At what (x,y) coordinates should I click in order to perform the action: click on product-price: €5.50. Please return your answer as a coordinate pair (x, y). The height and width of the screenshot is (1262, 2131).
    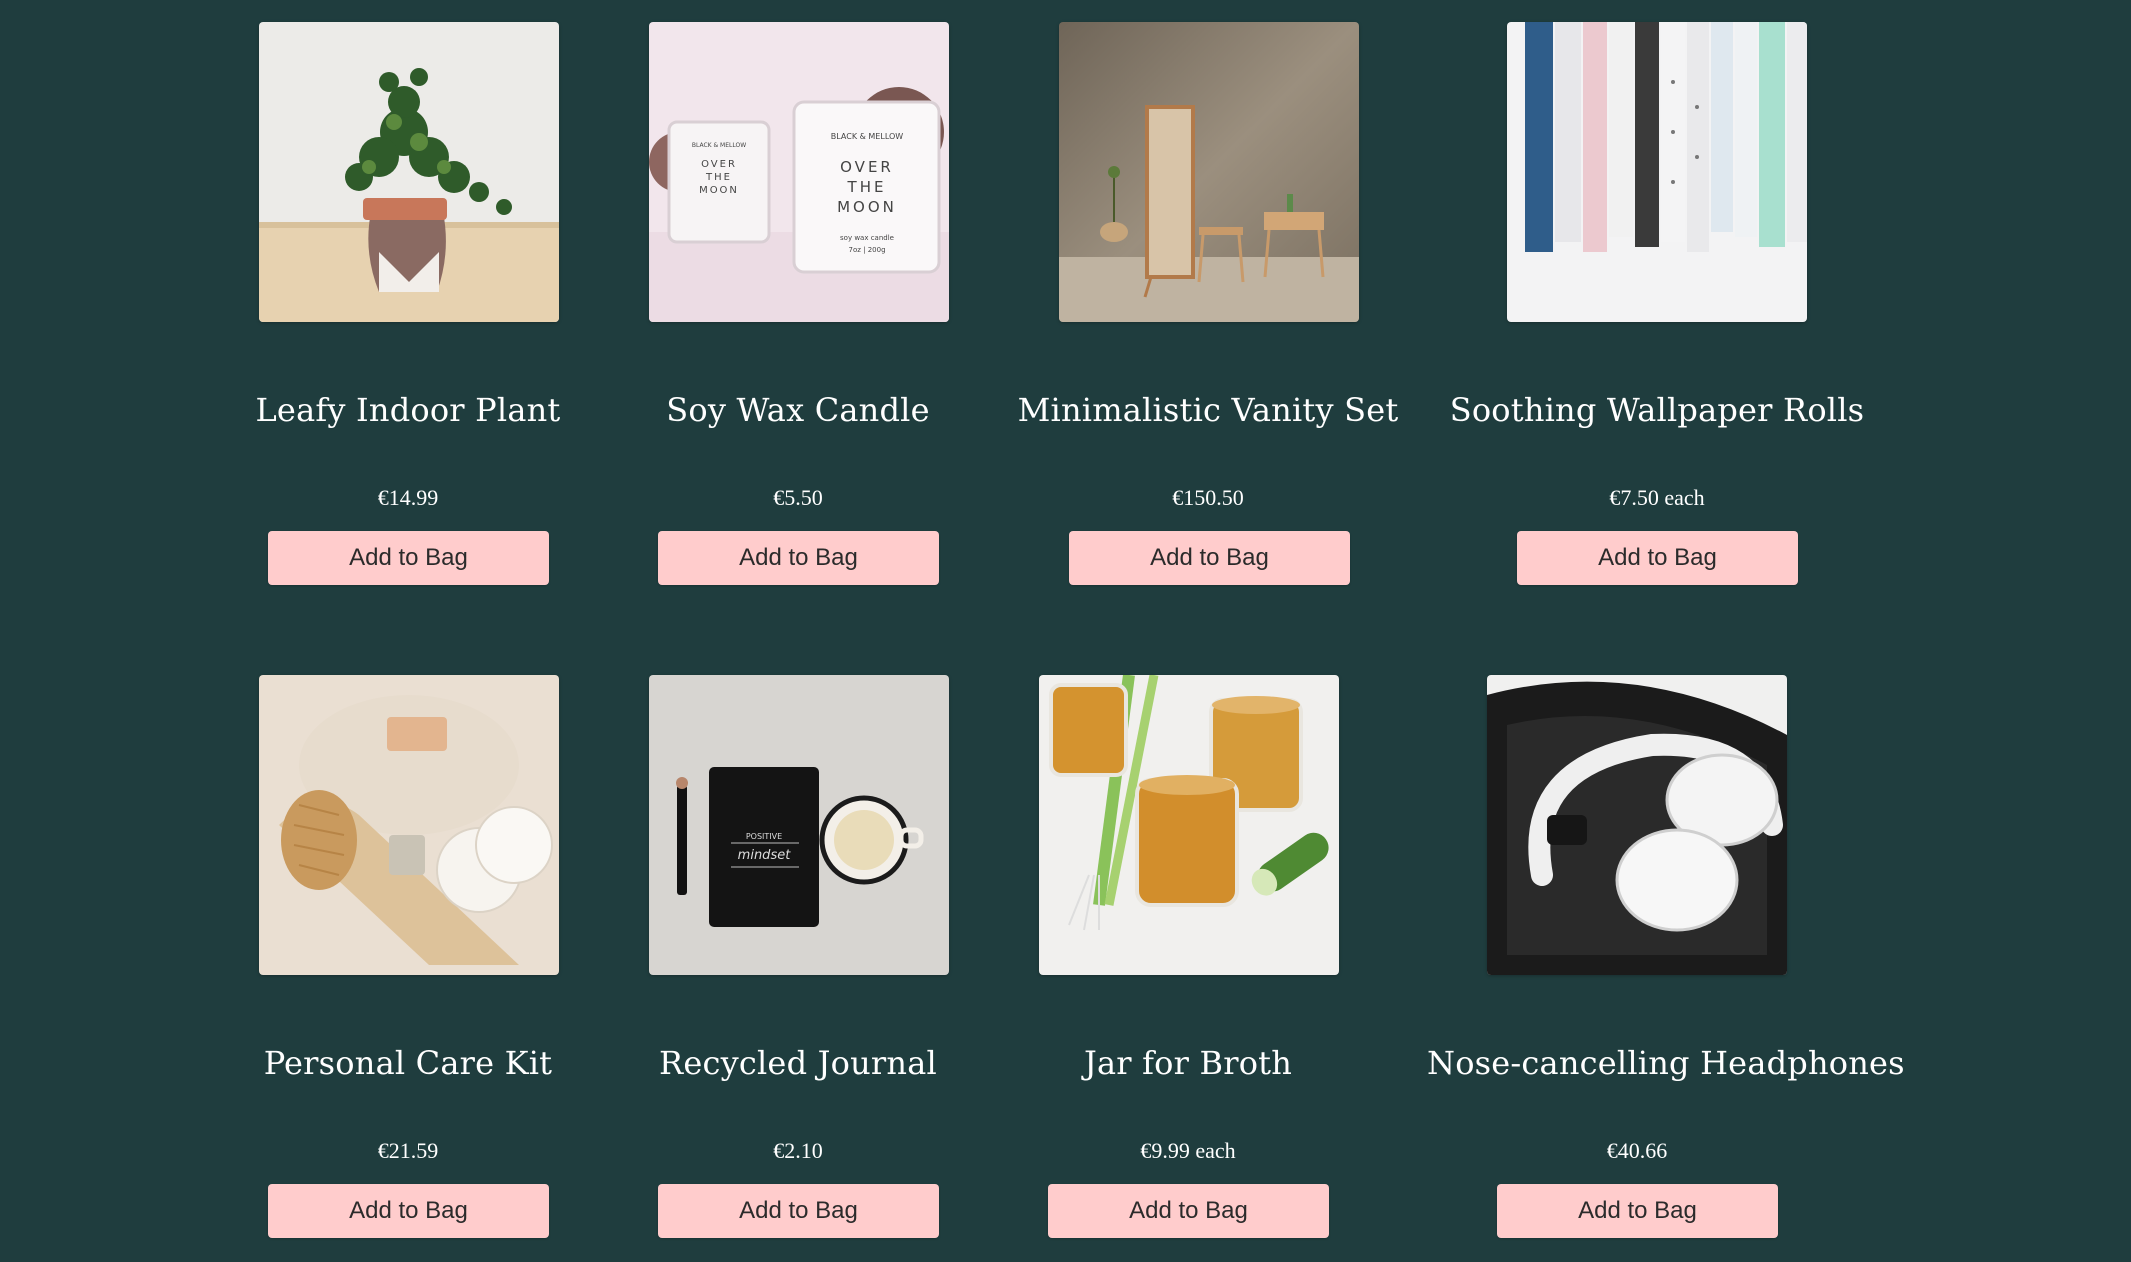
    Looking at the image, I should click on (798, 497).